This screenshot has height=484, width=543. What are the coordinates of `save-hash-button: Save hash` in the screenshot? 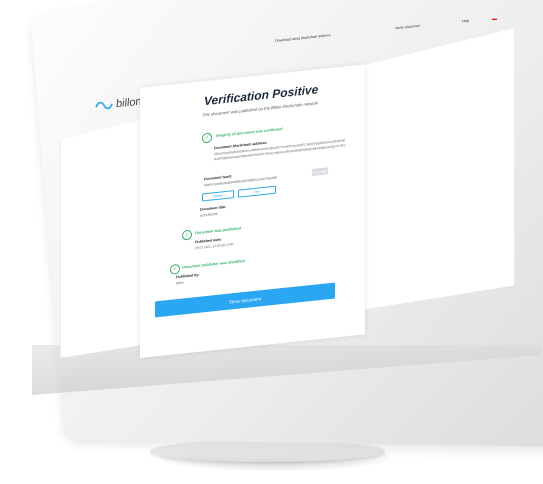 It's located at (320, 171).